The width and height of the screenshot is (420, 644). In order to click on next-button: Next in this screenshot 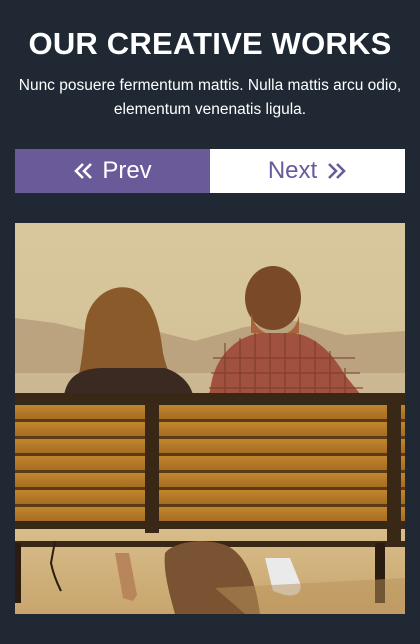, I will do `click(307, 171)`.